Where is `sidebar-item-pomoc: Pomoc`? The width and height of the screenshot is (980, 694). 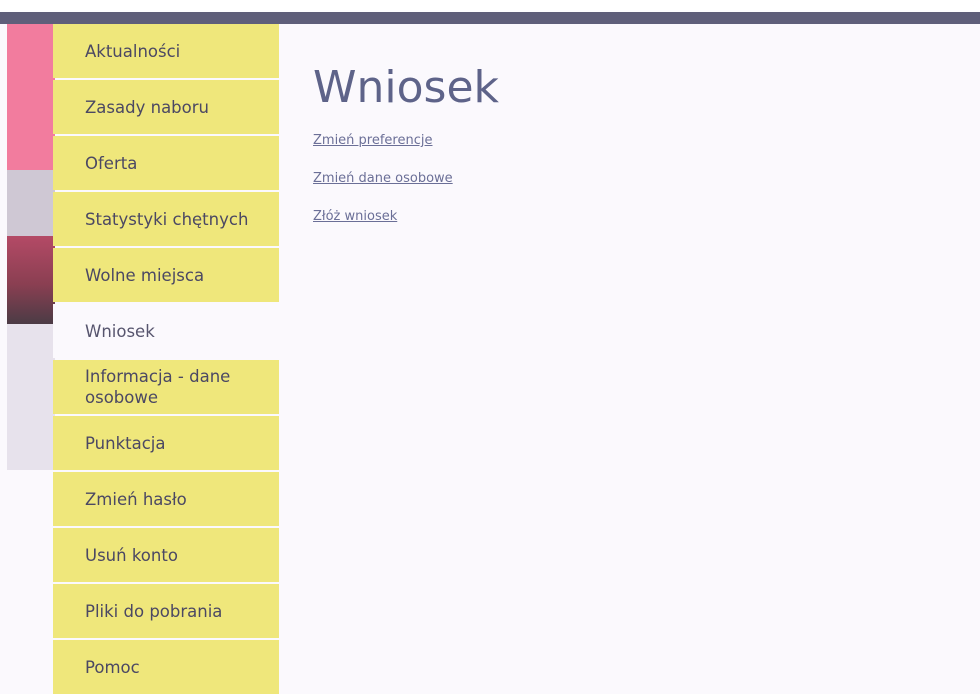
sidebar-item-pomoc: Pomoc is located at coordinates (166, 667).